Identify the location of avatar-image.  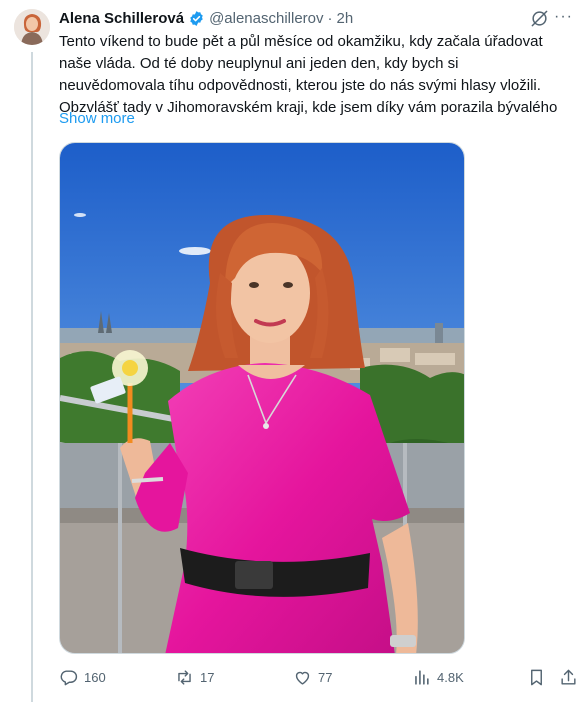
(32, 27).